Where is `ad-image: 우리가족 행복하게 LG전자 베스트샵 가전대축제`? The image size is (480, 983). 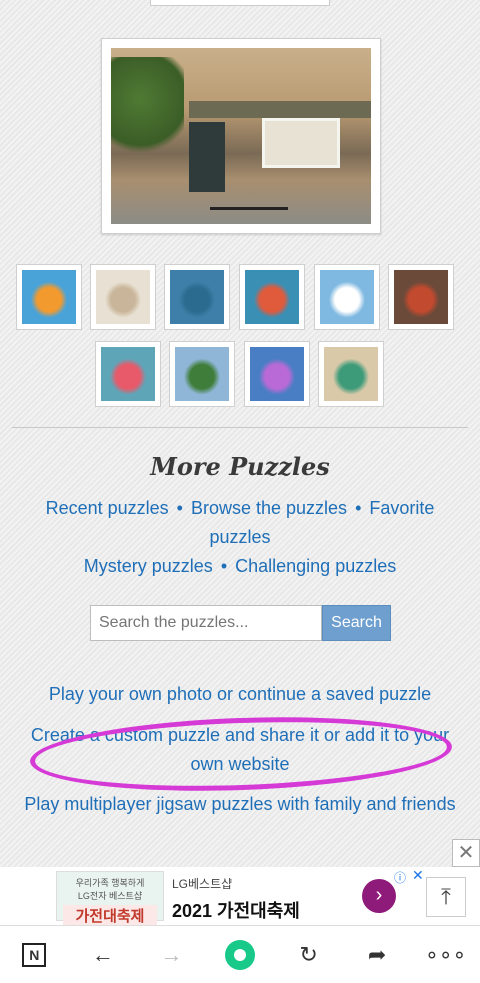 ad-image: 우리가족 행복하게 LG전자 베스트샵 가전대축제 is located at coordinates (110, 898).